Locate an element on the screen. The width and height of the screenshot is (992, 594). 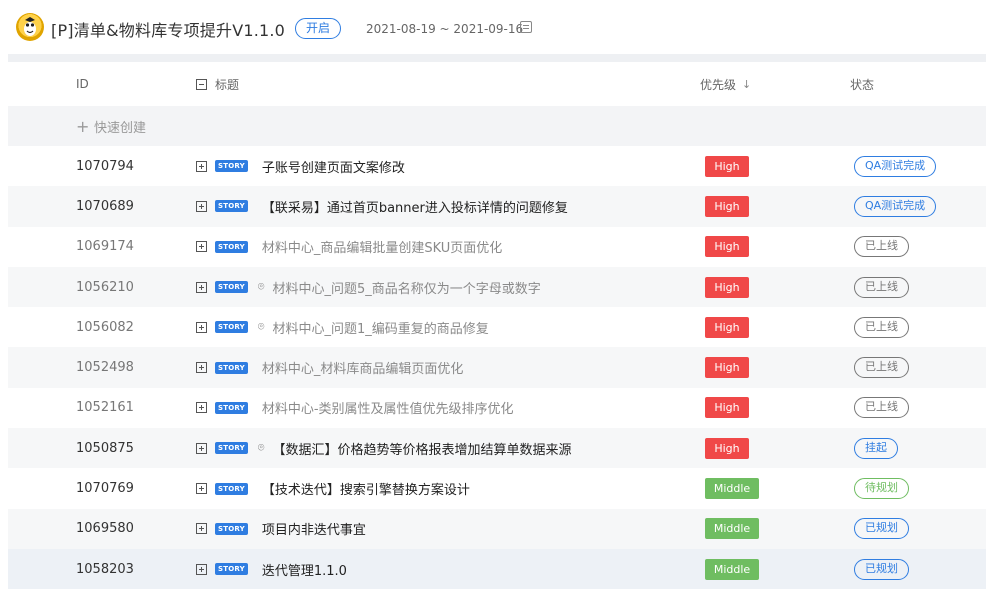
story-title-link: 迭代管理1.1.0 is located at coordinates (304, 569).